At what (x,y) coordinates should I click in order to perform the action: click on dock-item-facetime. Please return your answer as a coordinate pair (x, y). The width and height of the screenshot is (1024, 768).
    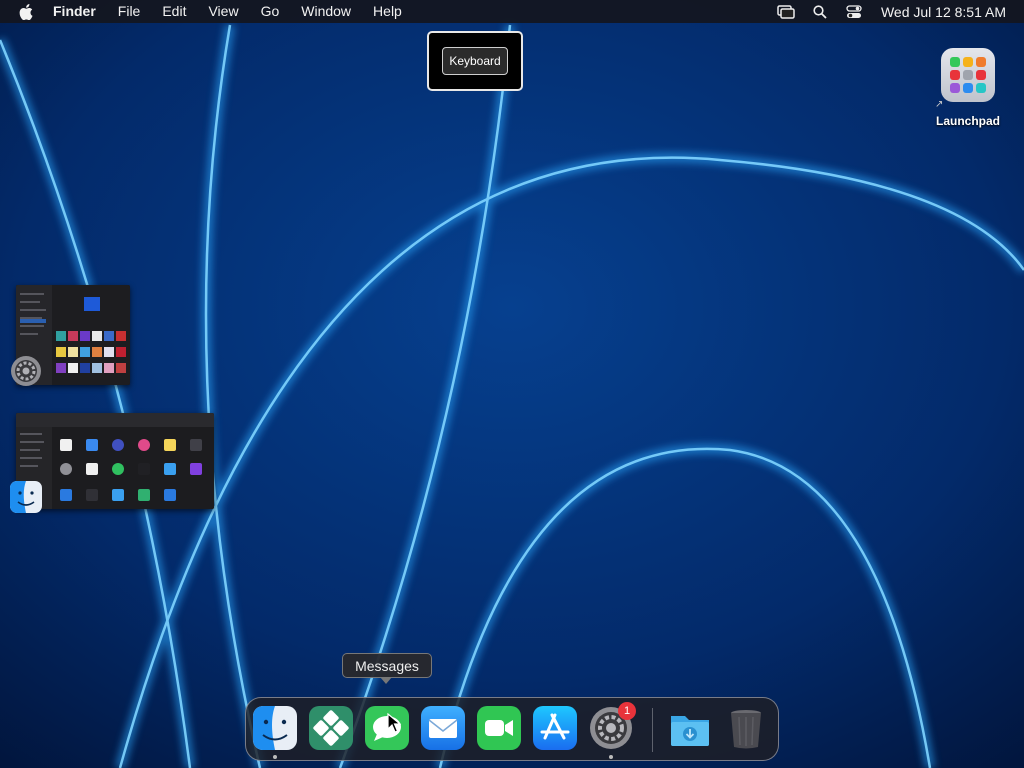
    Looking at the image, I should click on (499, 728).